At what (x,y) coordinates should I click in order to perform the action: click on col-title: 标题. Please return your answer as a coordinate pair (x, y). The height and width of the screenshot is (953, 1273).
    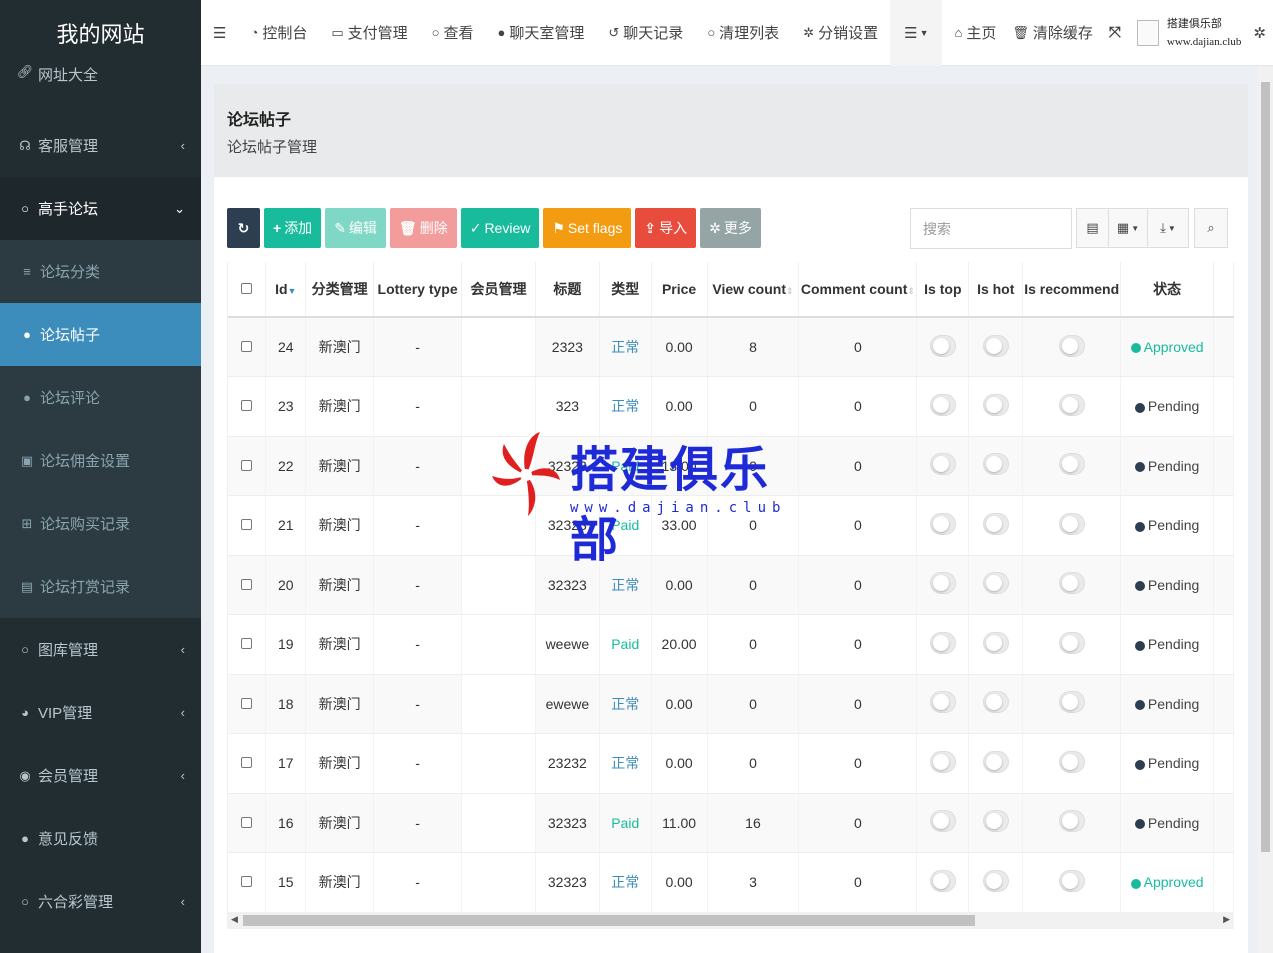
    Looking at the image, I should click on (567, 290).